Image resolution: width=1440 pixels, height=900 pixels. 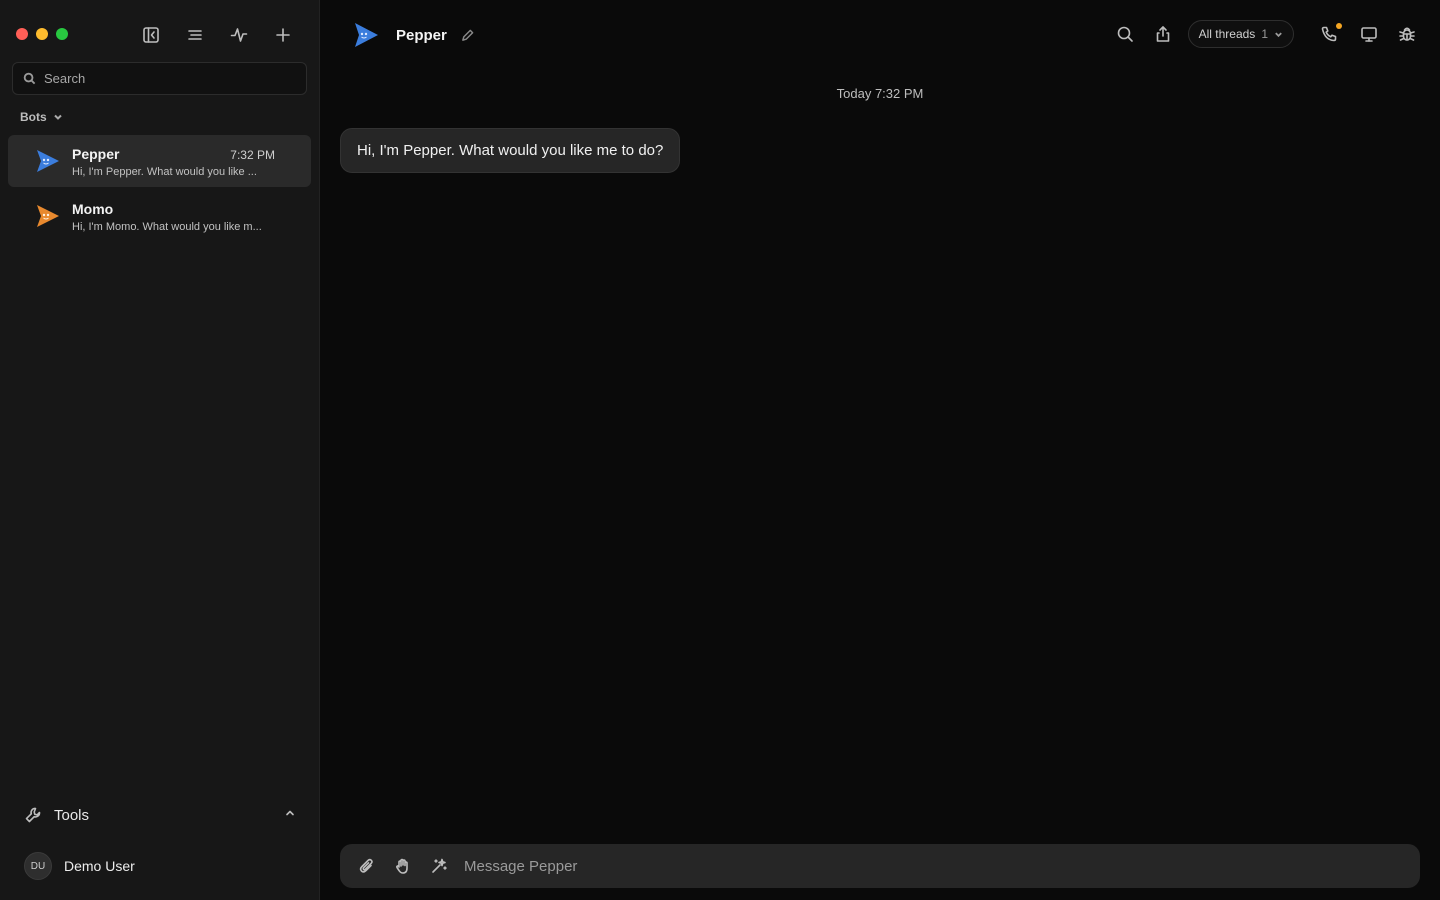 What do you see at coordinates (62, 34) in the screenshot?
I see `maximize-window-button` at bounding box center [62, 34].